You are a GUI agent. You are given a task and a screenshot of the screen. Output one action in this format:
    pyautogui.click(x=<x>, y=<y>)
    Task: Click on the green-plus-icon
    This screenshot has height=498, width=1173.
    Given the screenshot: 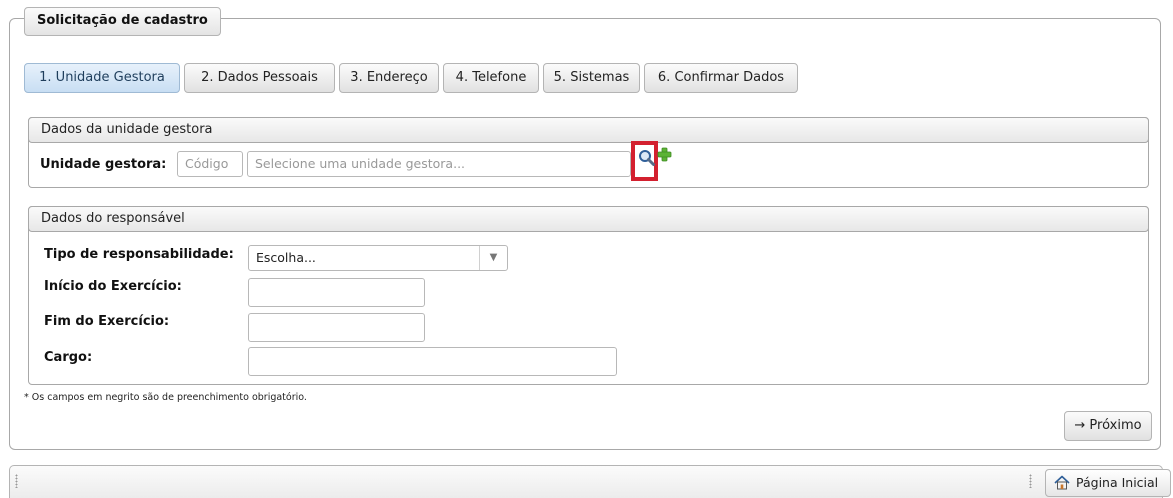 What is the action you would take?
    pyautogui.click(x=664, y=154)
    